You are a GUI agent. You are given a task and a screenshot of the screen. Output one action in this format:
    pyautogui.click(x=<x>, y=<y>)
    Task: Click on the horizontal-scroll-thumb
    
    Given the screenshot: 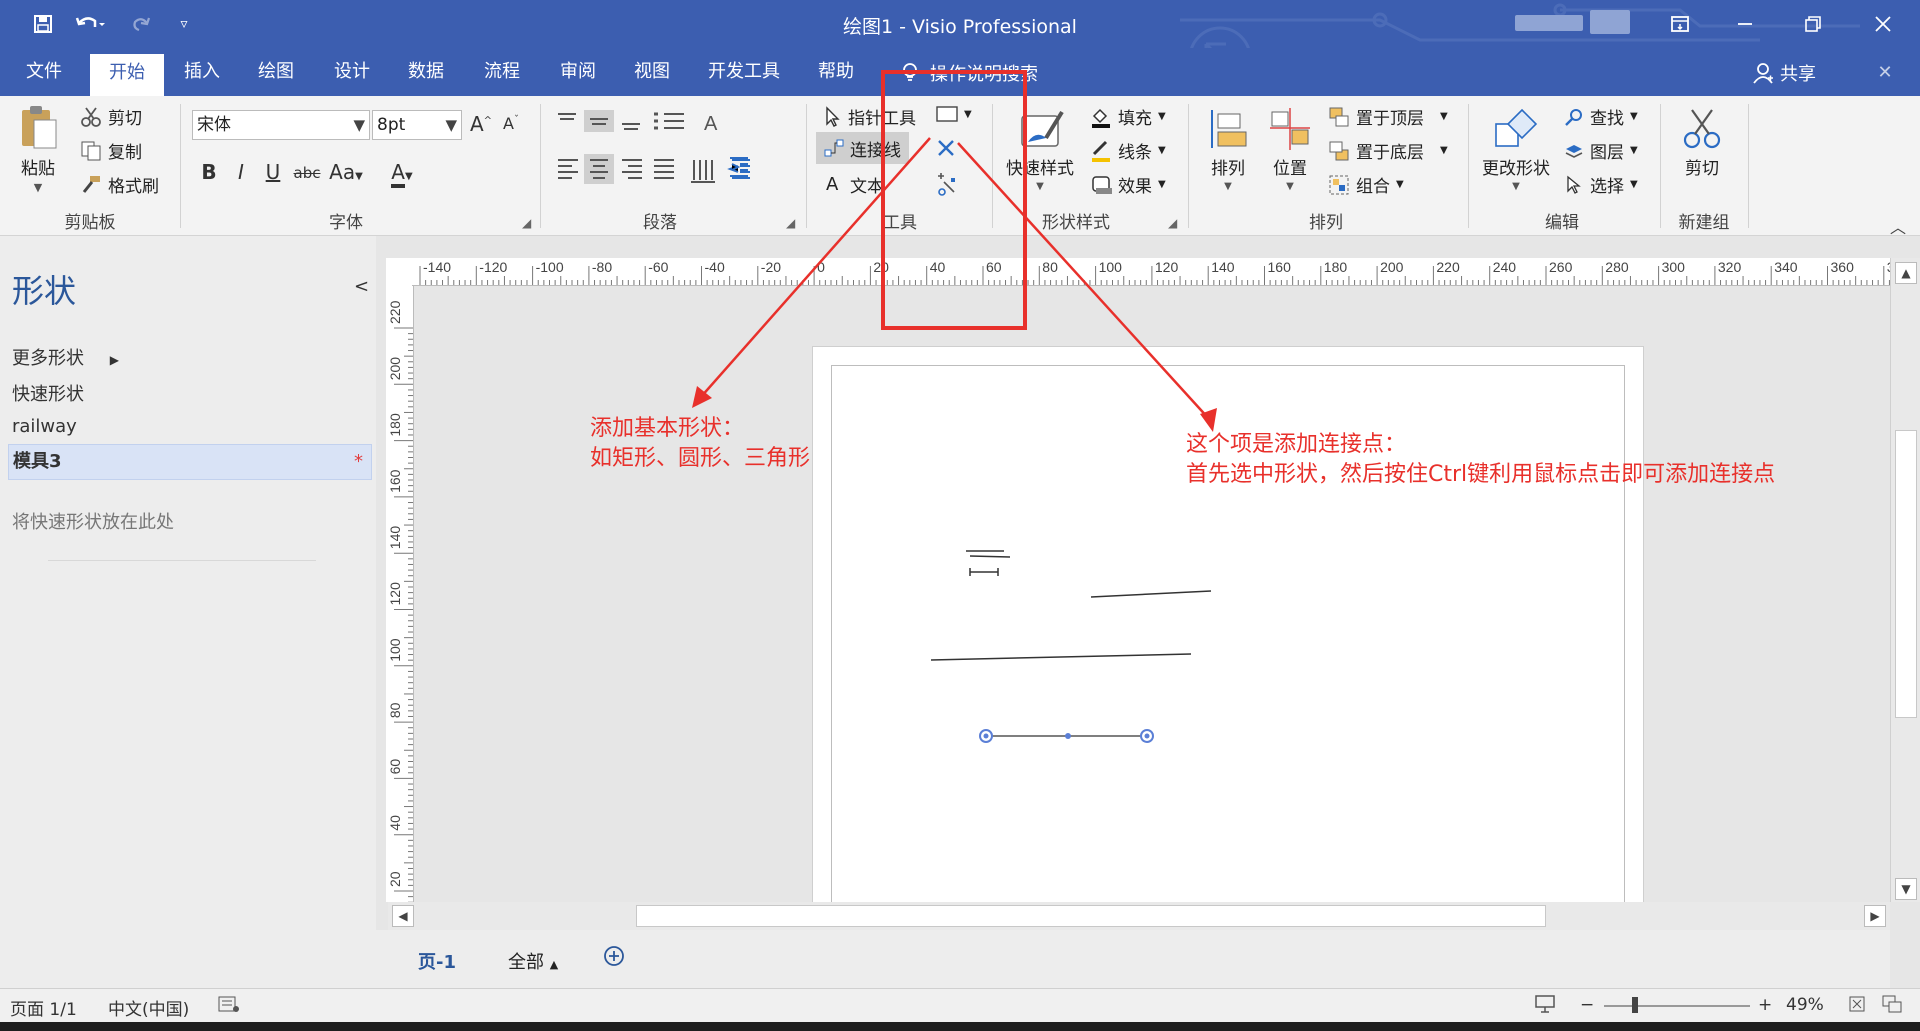 What is the action you would take?
    pyautogui.click(x=1091, y=916)
    